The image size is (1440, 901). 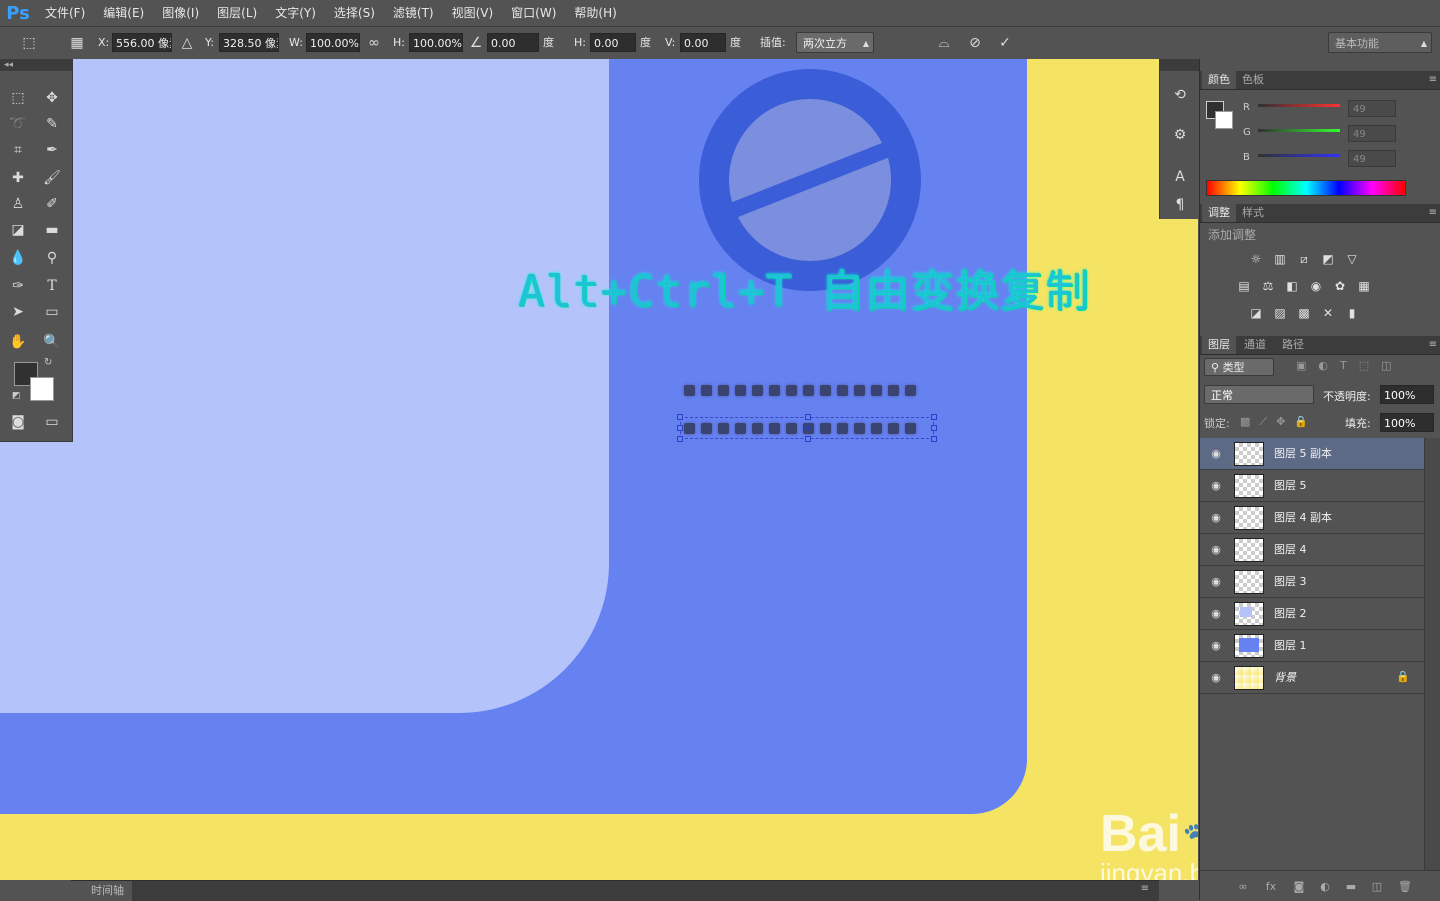 What do you see at coordinates (1352, 259) in the screenshot?
I see `vibrance-icon: ▽` at bounding box center [1352, 259].